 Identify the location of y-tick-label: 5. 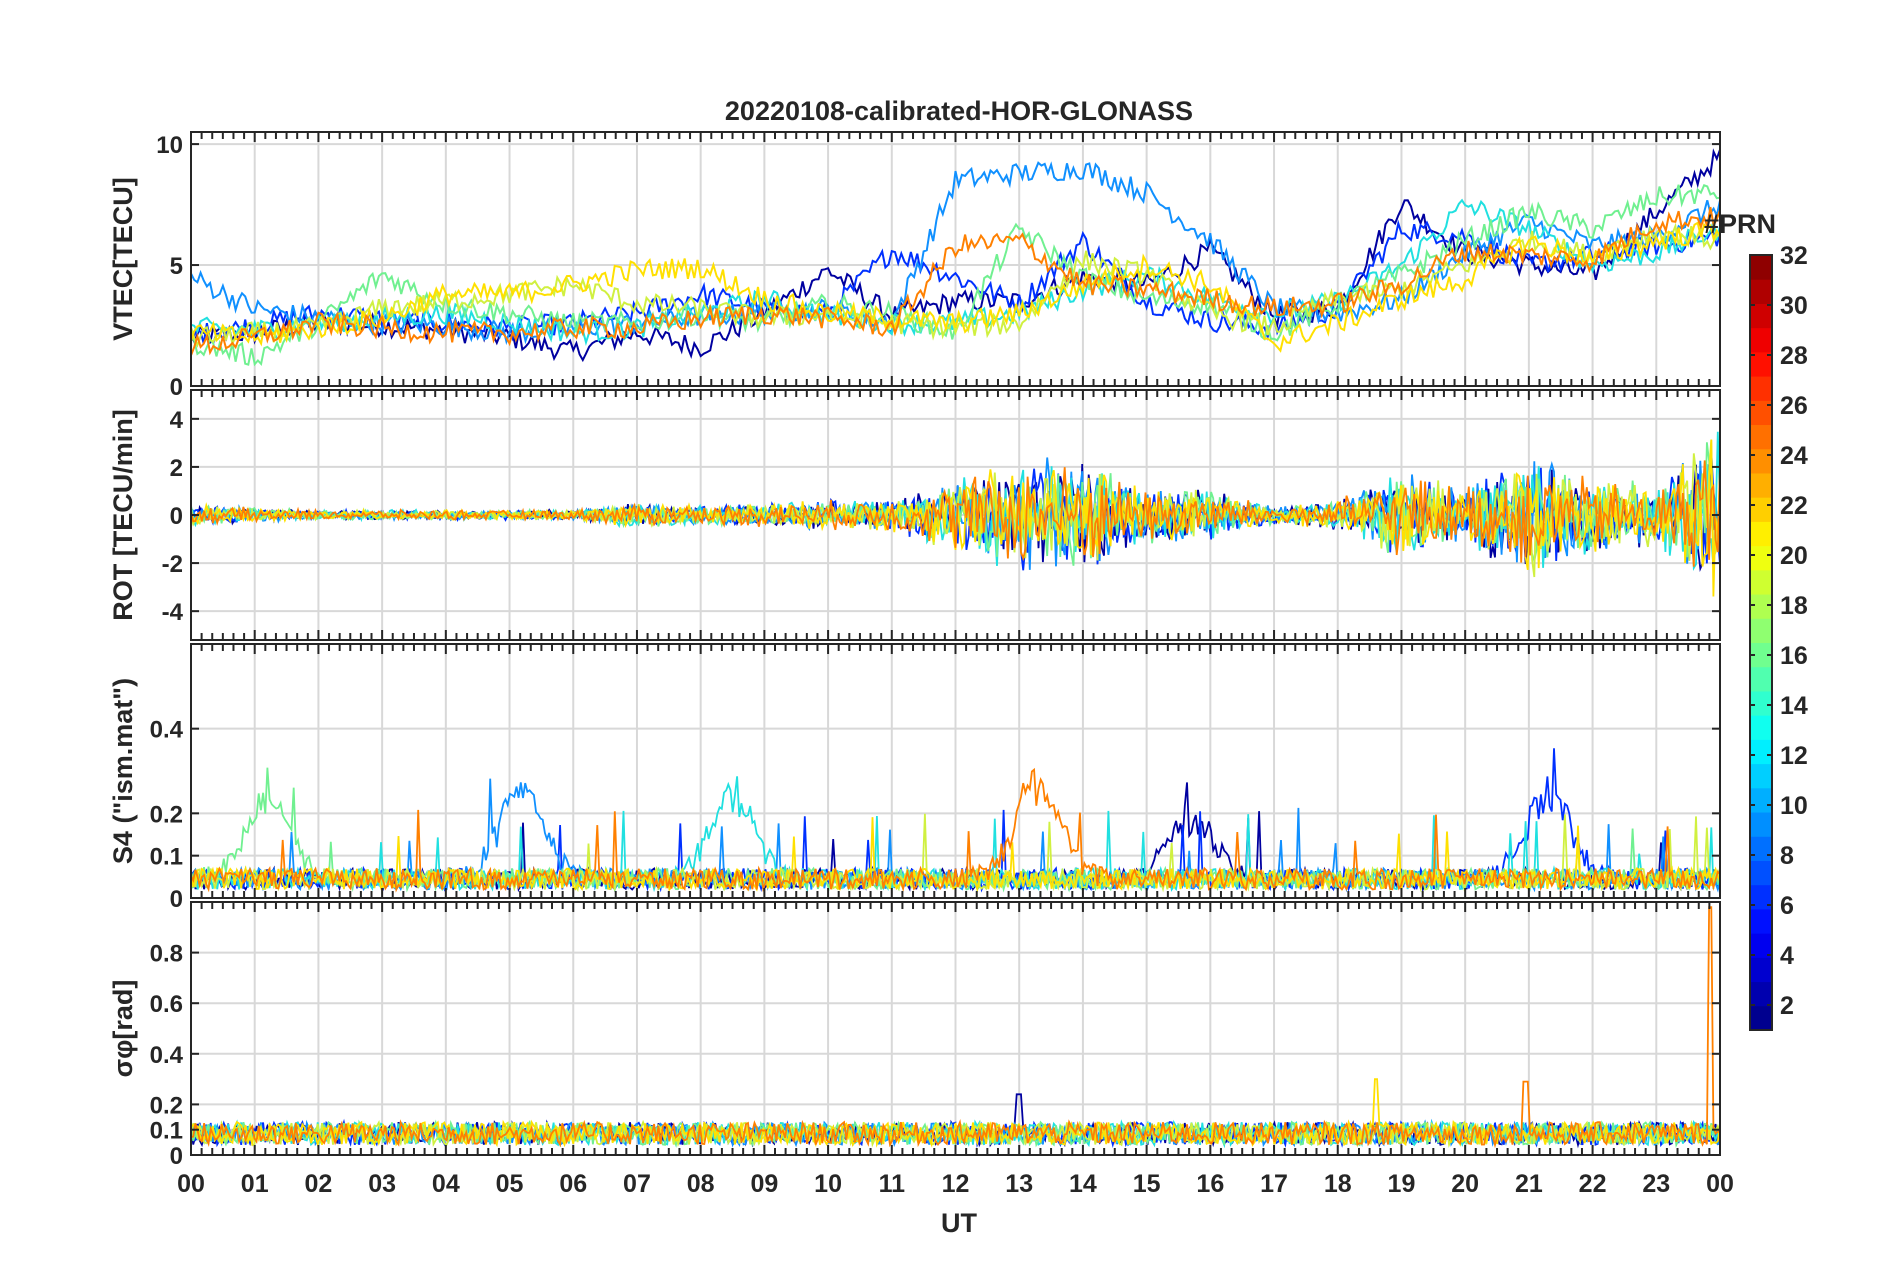
(176, 266).